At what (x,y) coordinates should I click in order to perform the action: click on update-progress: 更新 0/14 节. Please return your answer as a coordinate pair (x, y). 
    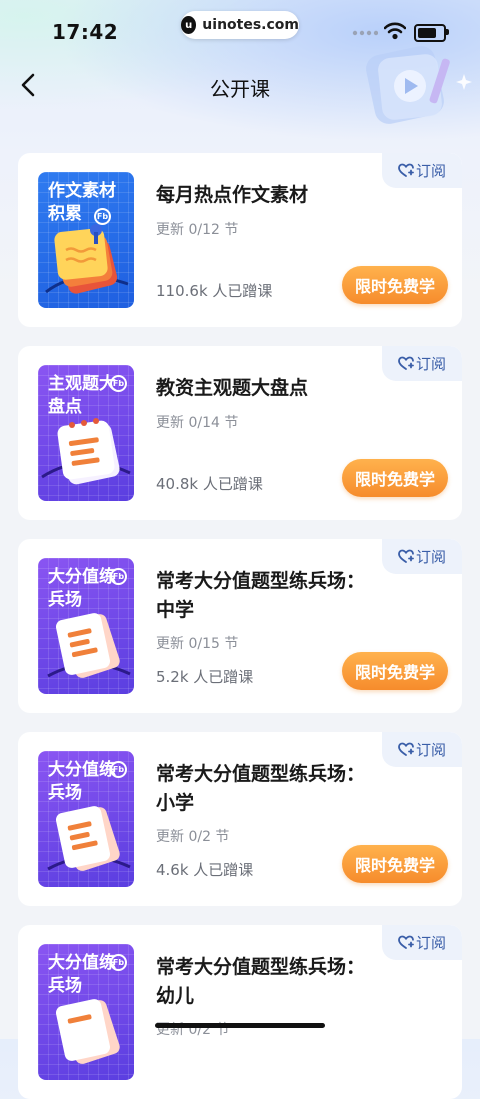
    Looking at the image, I should click on (197, 423).